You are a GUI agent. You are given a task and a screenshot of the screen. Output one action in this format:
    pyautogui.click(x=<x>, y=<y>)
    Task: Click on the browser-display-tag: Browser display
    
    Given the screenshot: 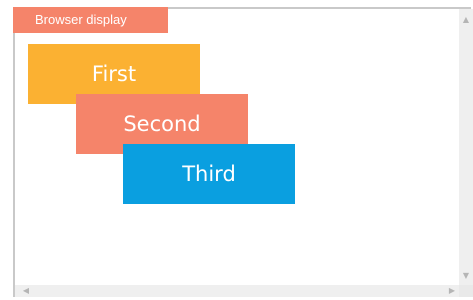 What is the action you would take?
    pyautogui.click(x=90, y=20)
    